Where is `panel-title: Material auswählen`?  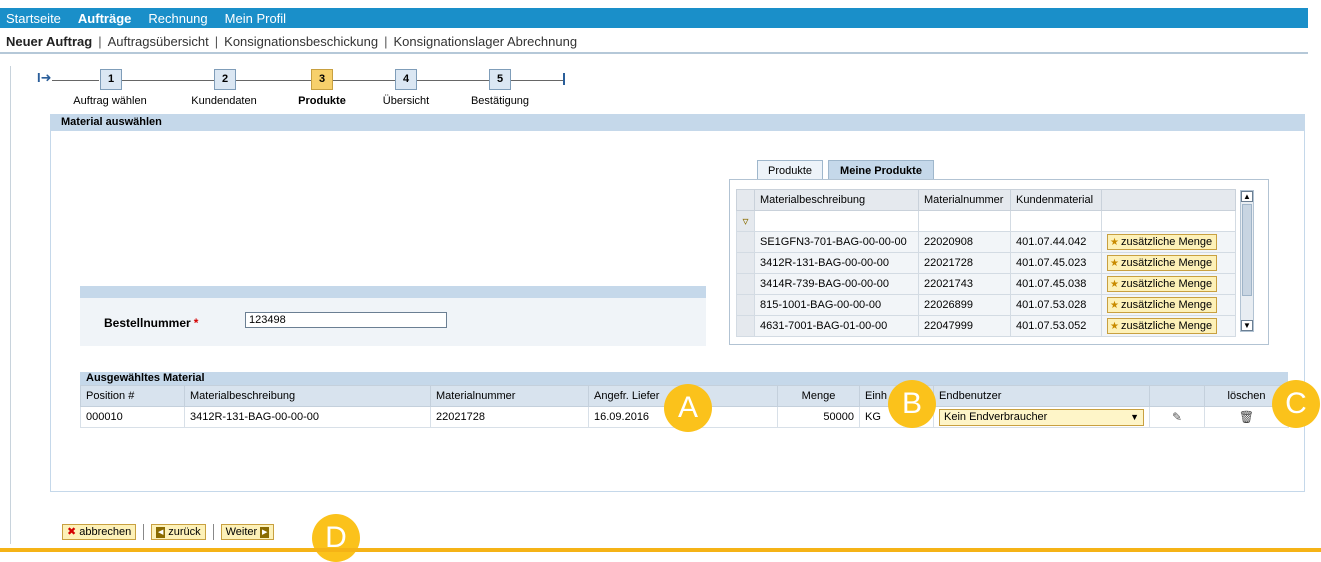 panel-title: Material auswählen is located at coordinates (677, 122).